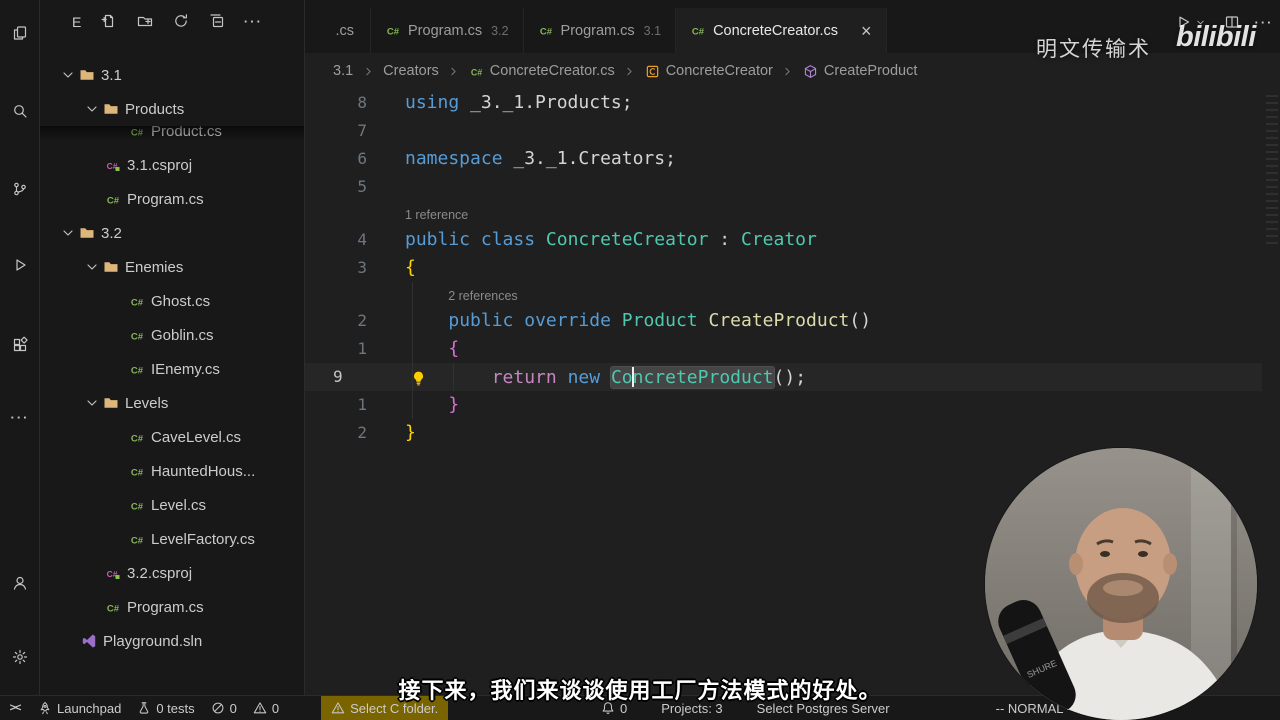 The width and height of the screenshot is (1280, 720). Describe the element at coordinates (20, 33) in the screenshot. I see `activity-files-button` at that location.